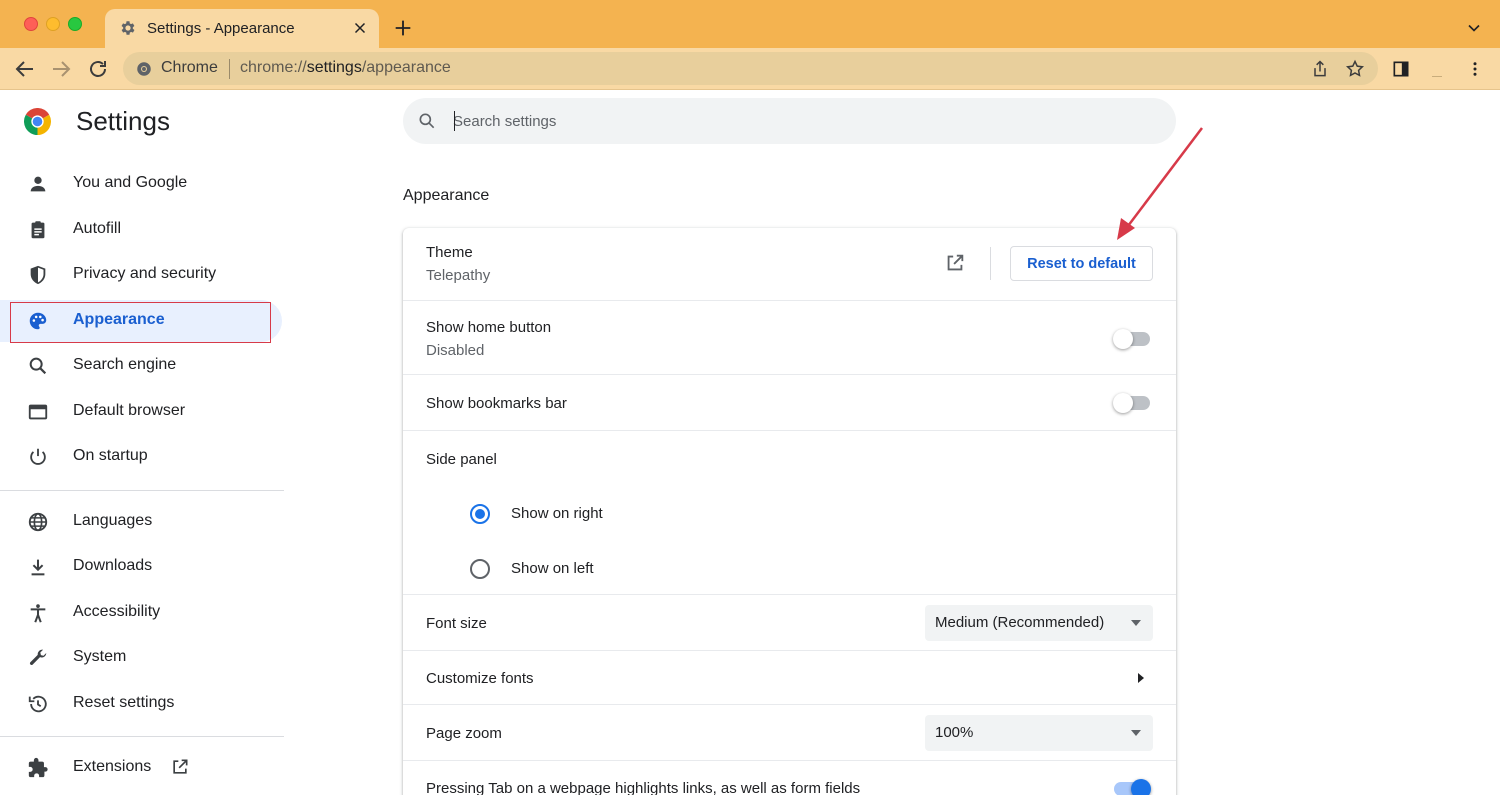  Describe the element at coordinates (100, 656) in the screenshot. I see `sidebar-item-label: System` at that location.